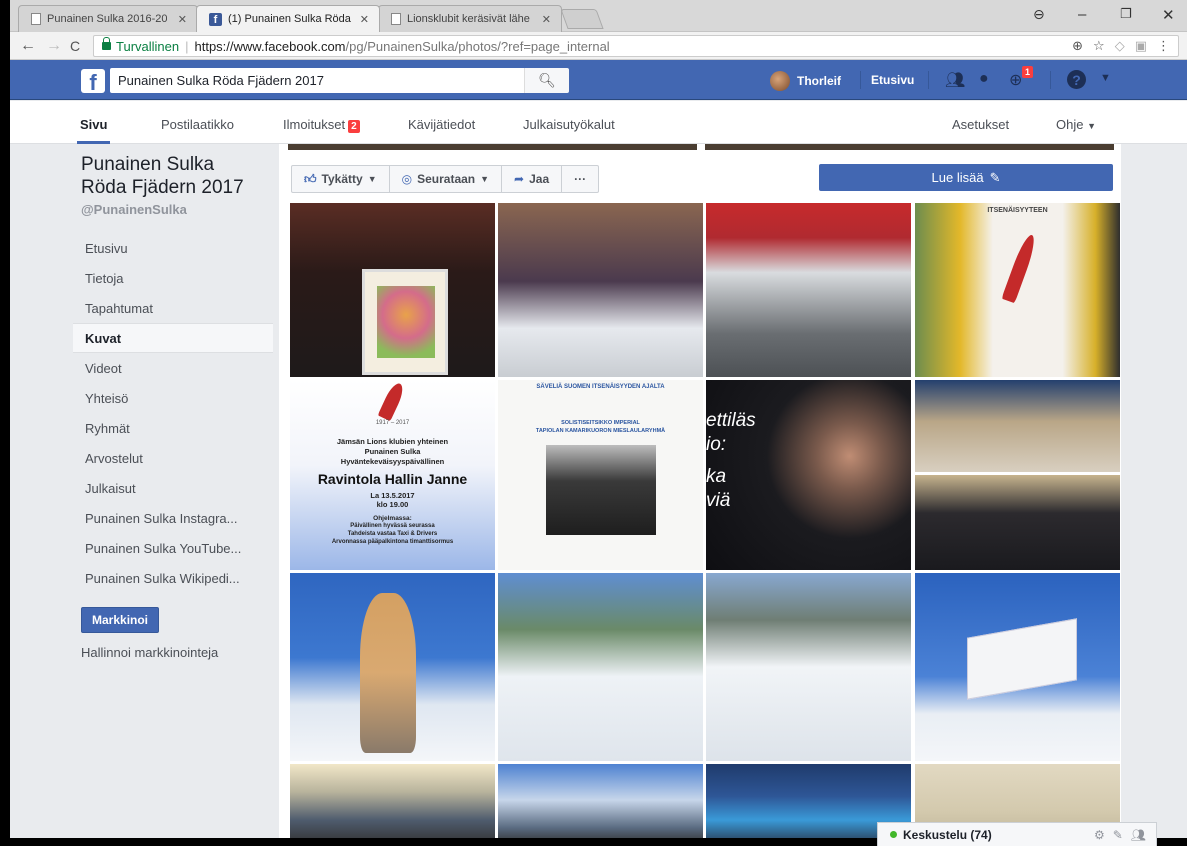 This screenshot has width=1187, height=846. I want to click on sidebar-item-arvostelut: Arvostelut, so click(173, 458).